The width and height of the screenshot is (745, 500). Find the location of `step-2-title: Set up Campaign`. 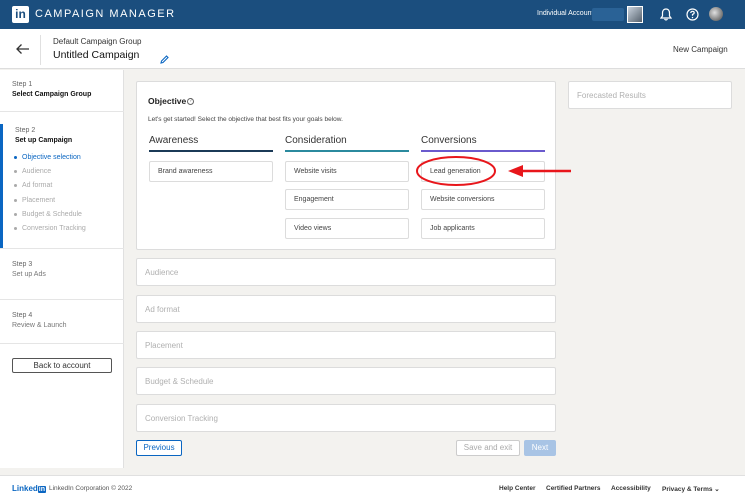

step-2-title: Set up Campaign is located at coordinates (44, 140).